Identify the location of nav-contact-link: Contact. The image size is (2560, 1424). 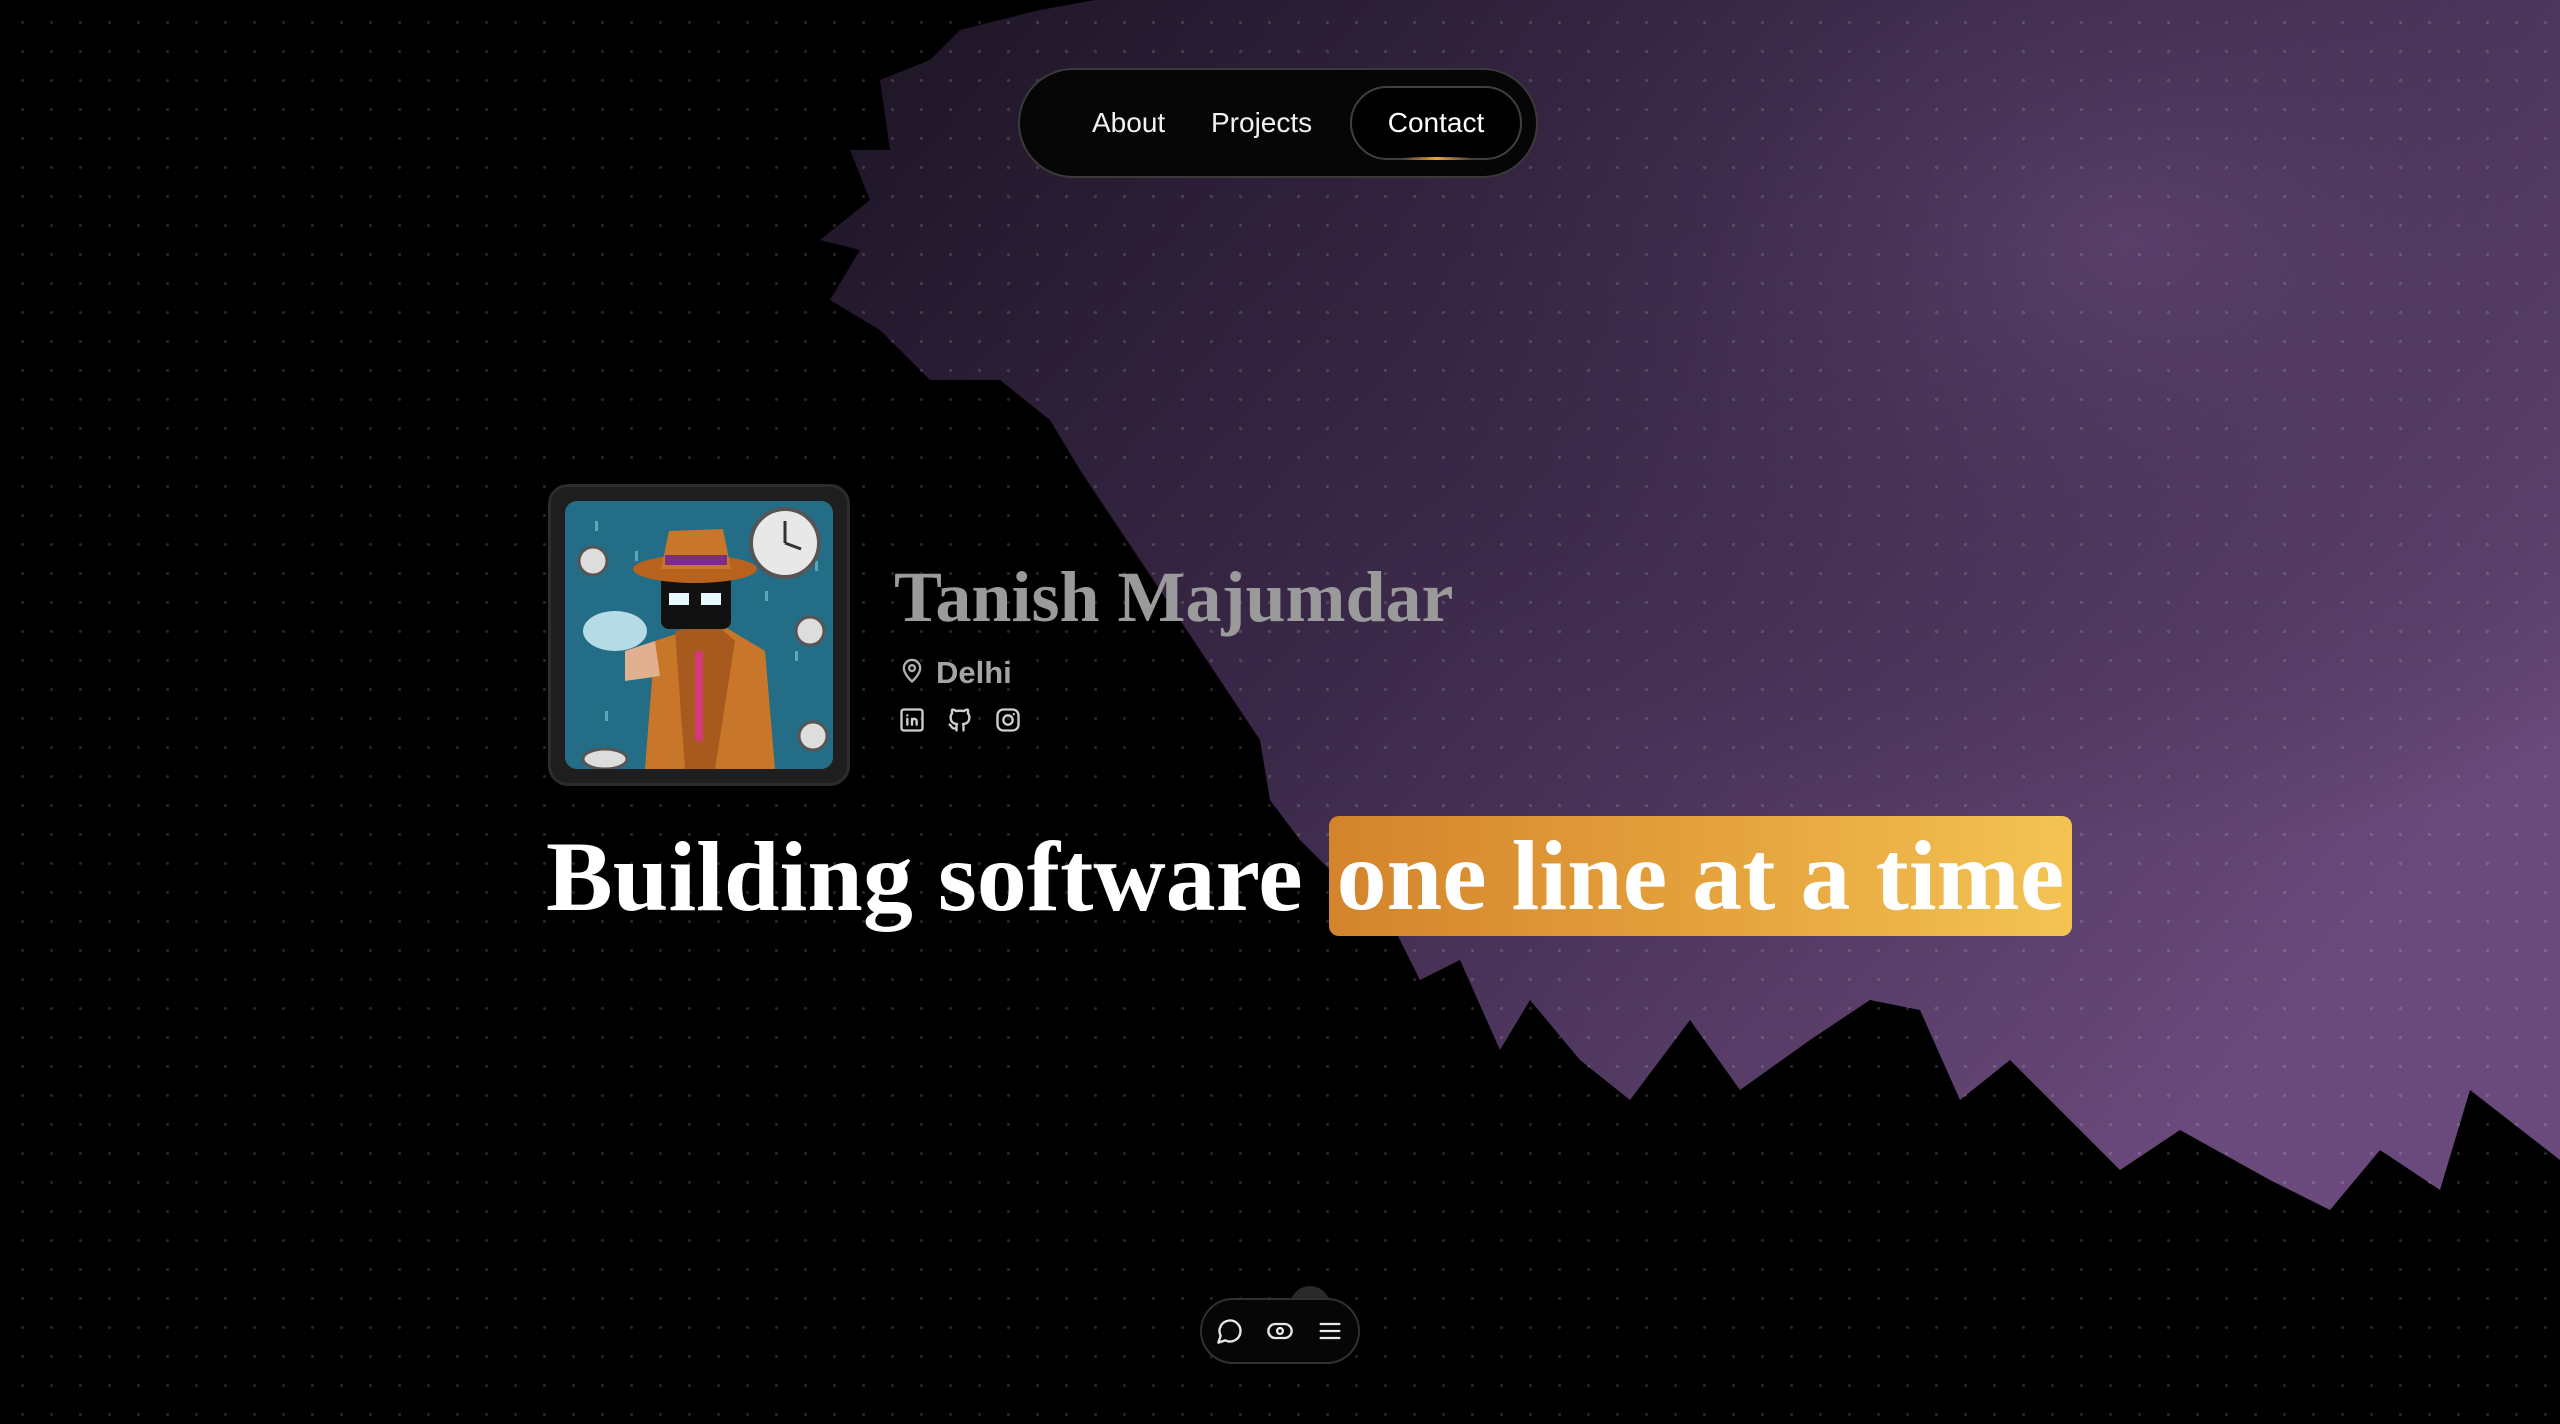
(1436, 123).